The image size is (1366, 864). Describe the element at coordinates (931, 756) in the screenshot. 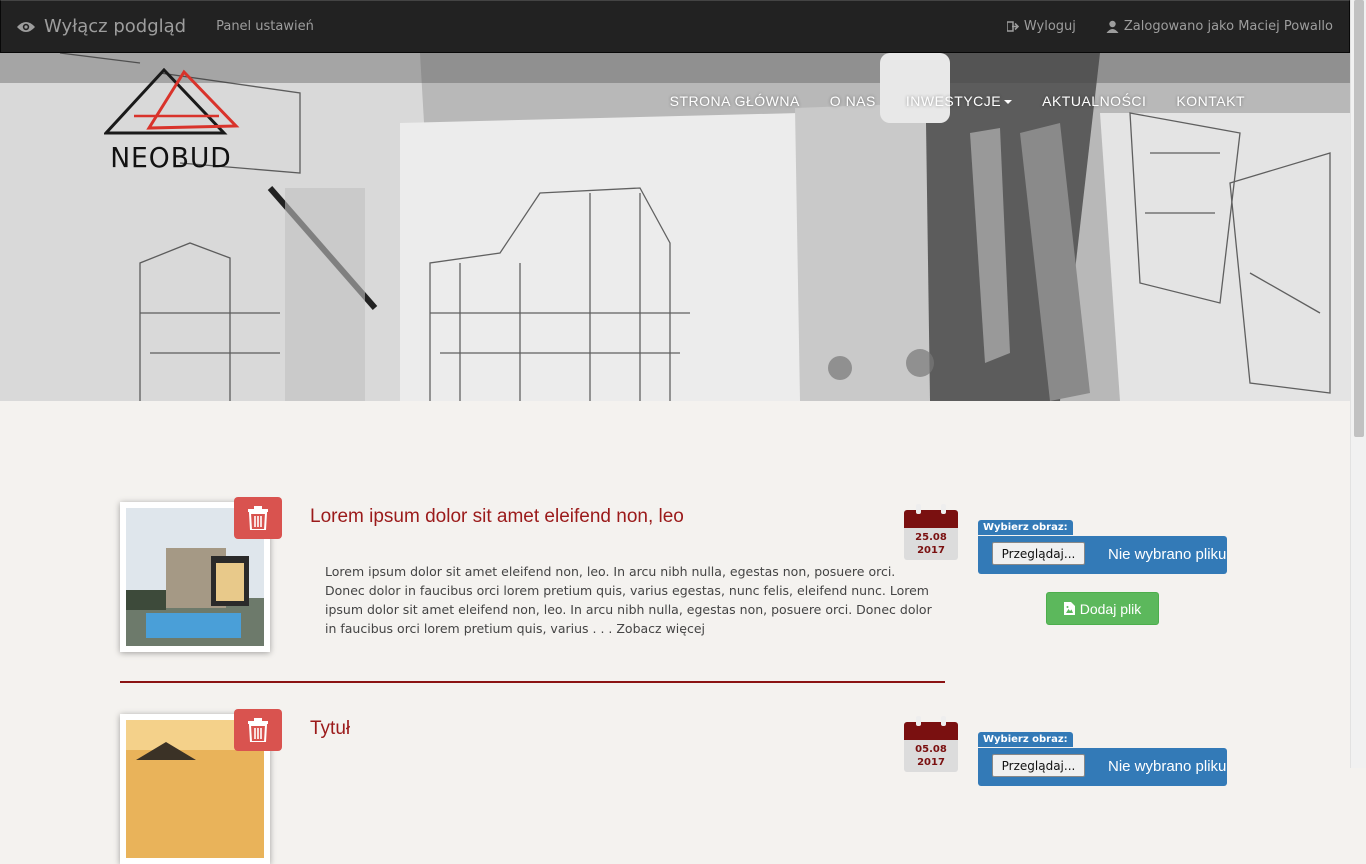

I see `post-date-value: 05.08 2017` at that location.